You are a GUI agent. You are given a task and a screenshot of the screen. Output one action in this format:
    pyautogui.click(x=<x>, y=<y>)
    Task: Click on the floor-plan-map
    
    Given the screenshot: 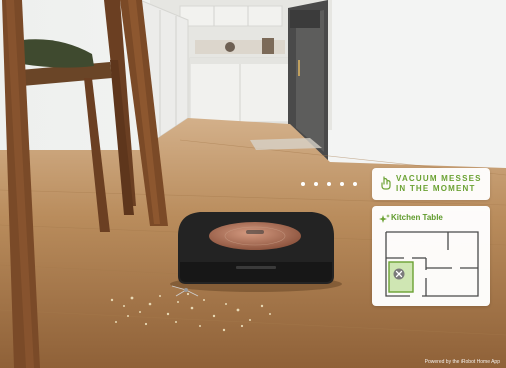 What is the action you would take?
    pyautogui.click(x=432, y=264)
    